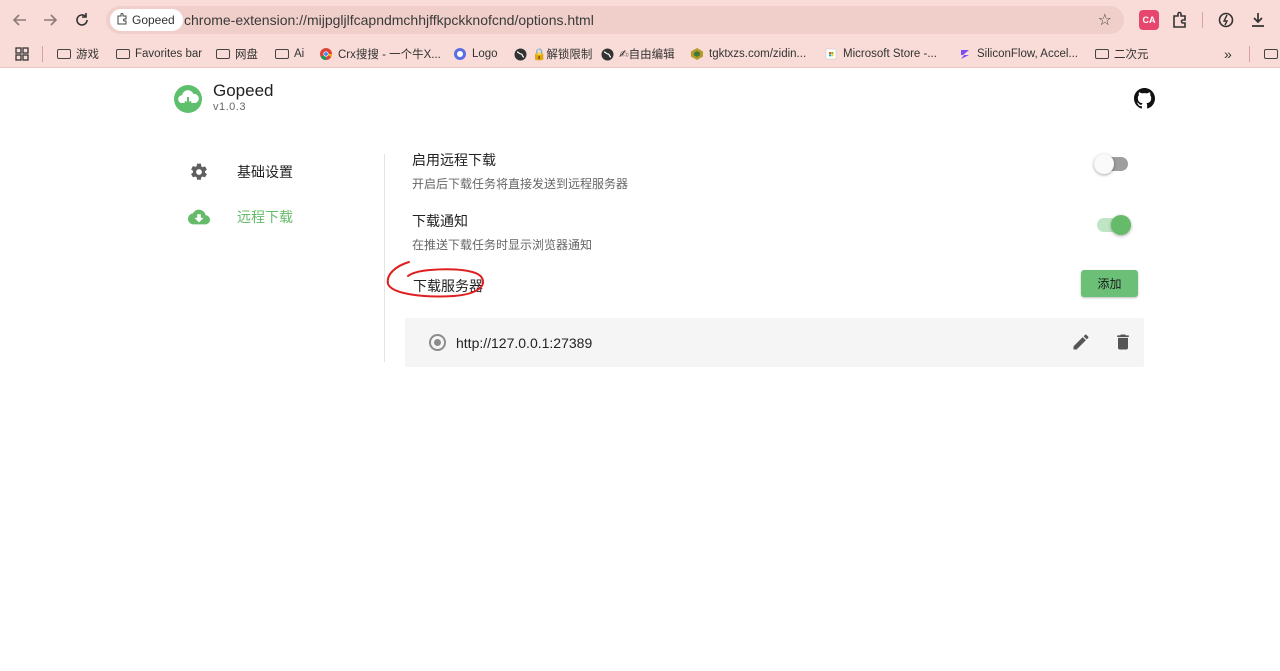 The height and width of the screenshot is (671, 1280). I want to click on bookmark-label: Ai, so click(299, 54).